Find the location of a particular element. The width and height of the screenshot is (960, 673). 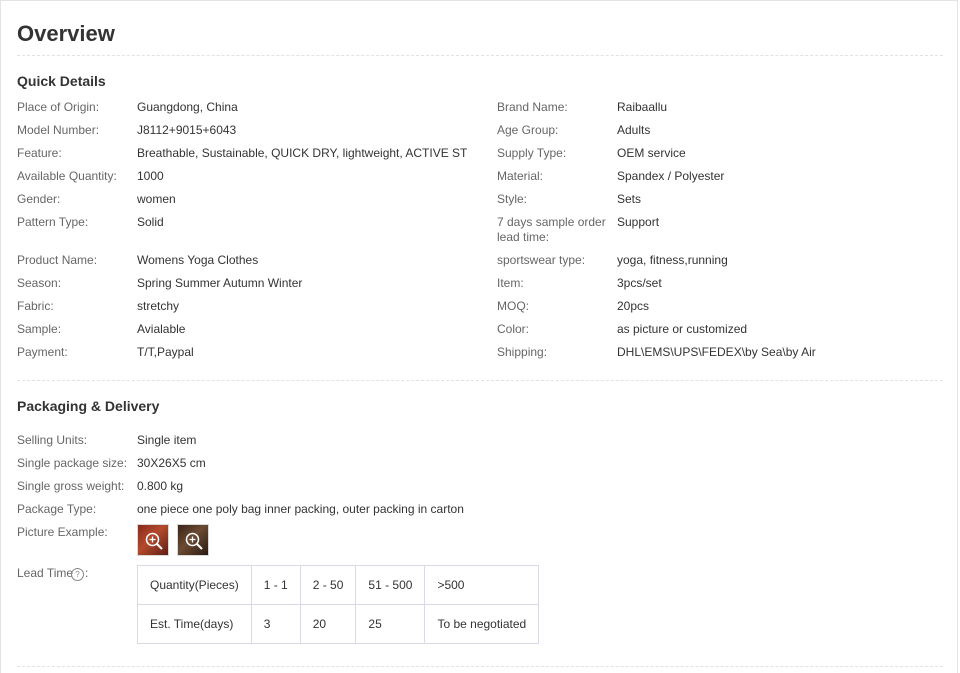

attr-value: Sets is located at coordinates (629, 199).